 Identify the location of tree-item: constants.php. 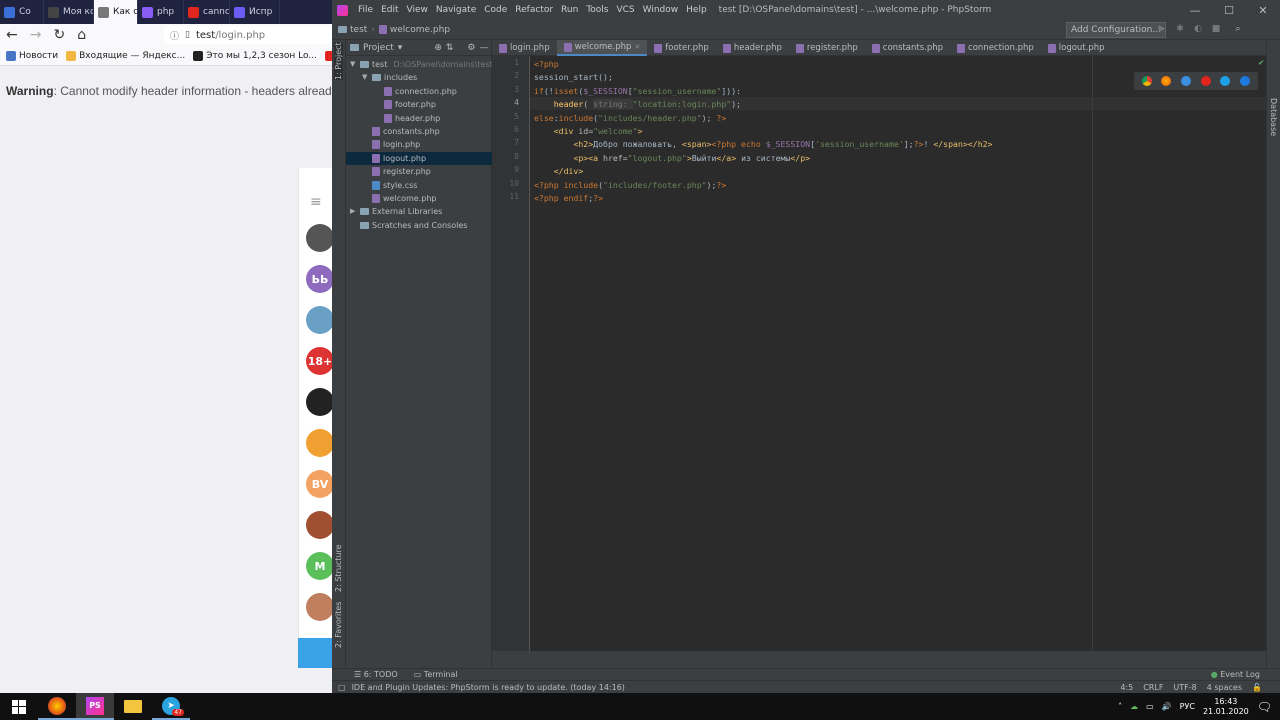
(393, 131).